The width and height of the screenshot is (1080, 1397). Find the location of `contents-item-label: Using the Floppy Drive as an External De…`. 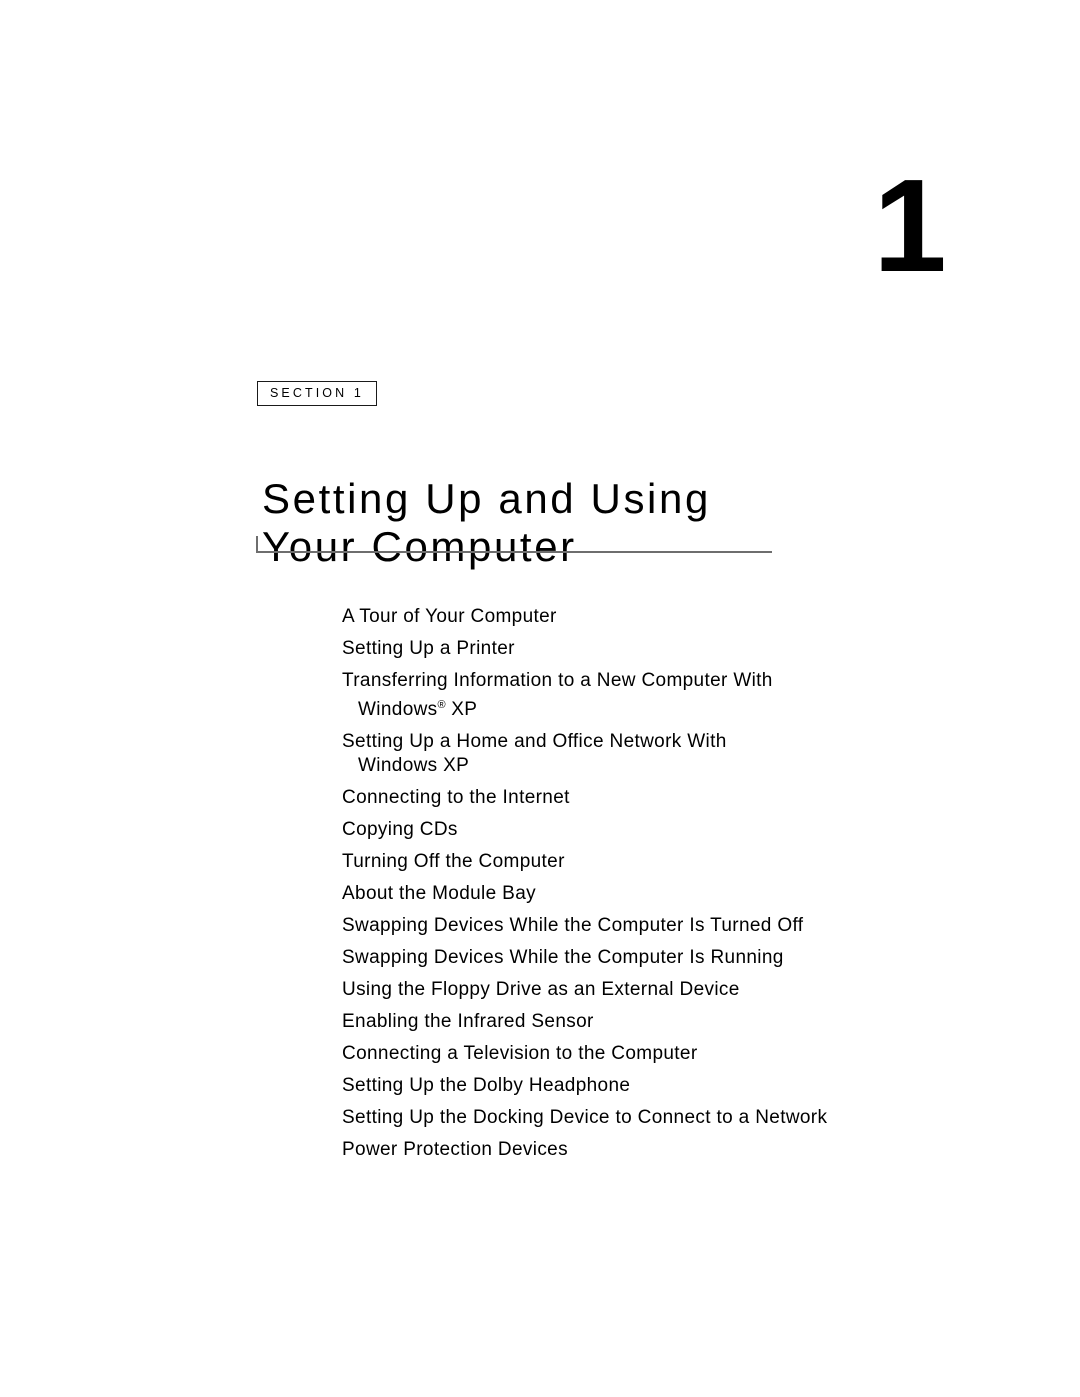

contents-item-label: Using the Floppy Drive as an External De… is located at coordinates (541, 989).